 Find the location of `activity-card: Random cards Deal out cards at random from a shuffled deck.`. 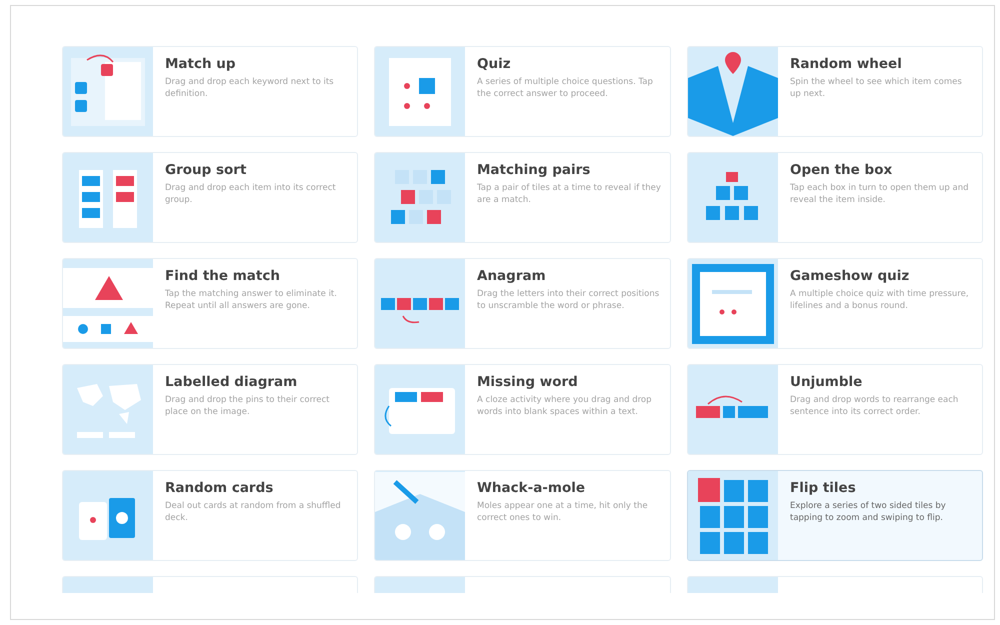

activity-card: Random cards Deal out cards at random from a shuffled deck. is located at coordinates (210, 515).